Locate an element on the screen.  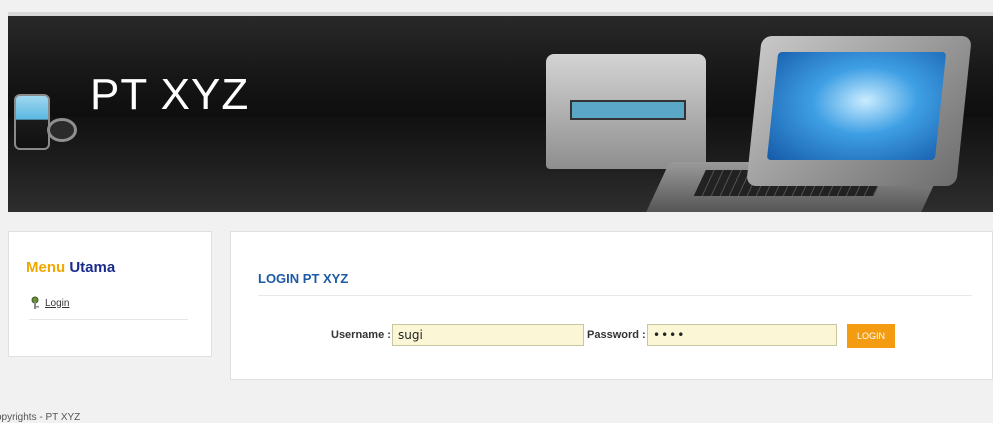
sidebar-item-login: Login is located at coordinates (49, 303).